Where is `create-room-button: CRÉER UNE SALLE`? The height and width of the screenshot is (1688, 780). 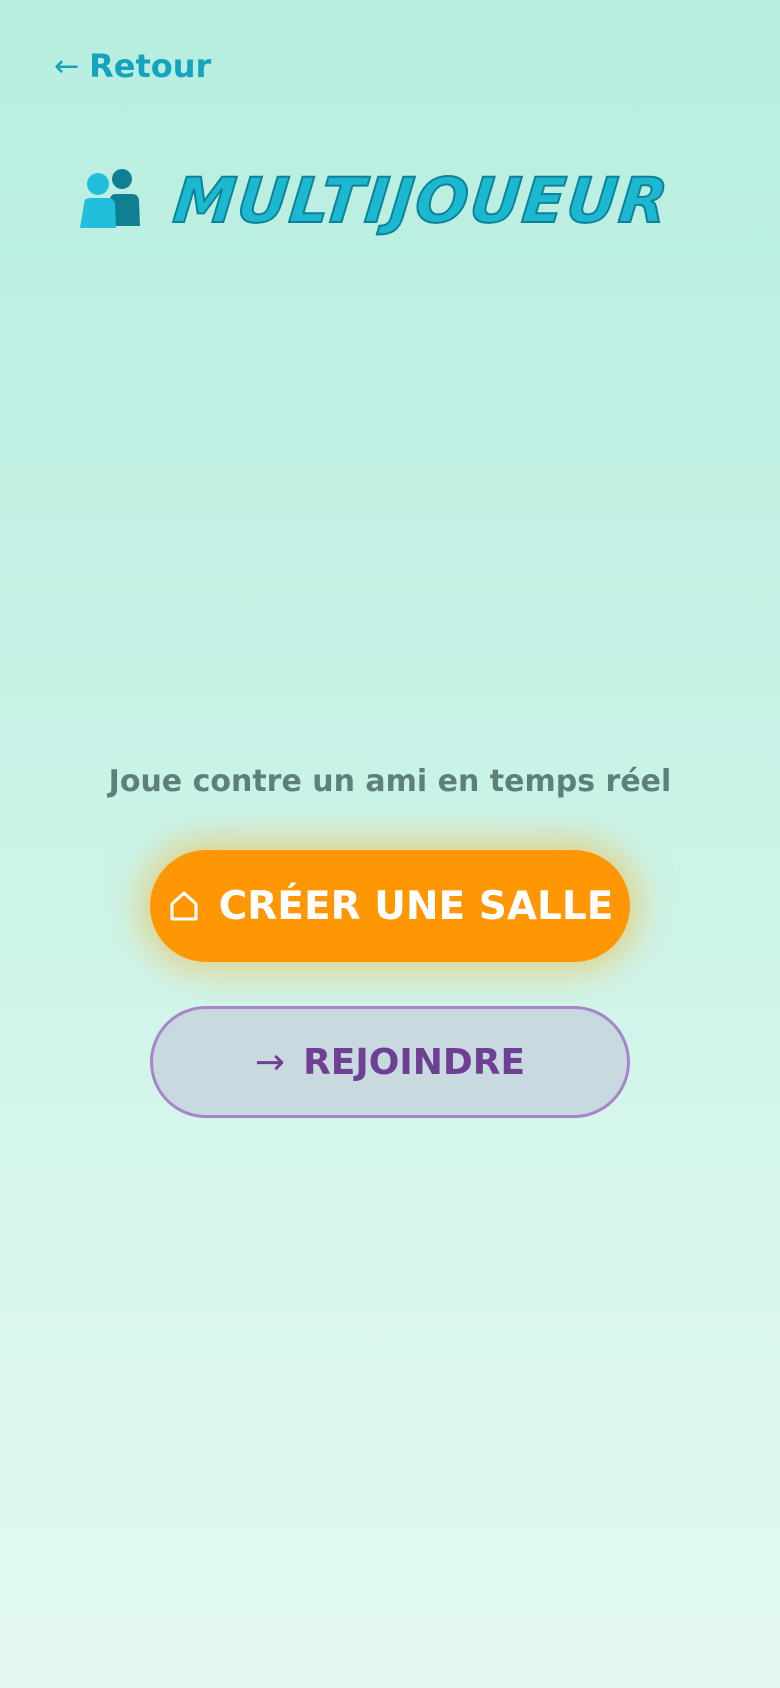
create-room-button: CRÉER UNE SALLE is located at coordinates (390, 906).